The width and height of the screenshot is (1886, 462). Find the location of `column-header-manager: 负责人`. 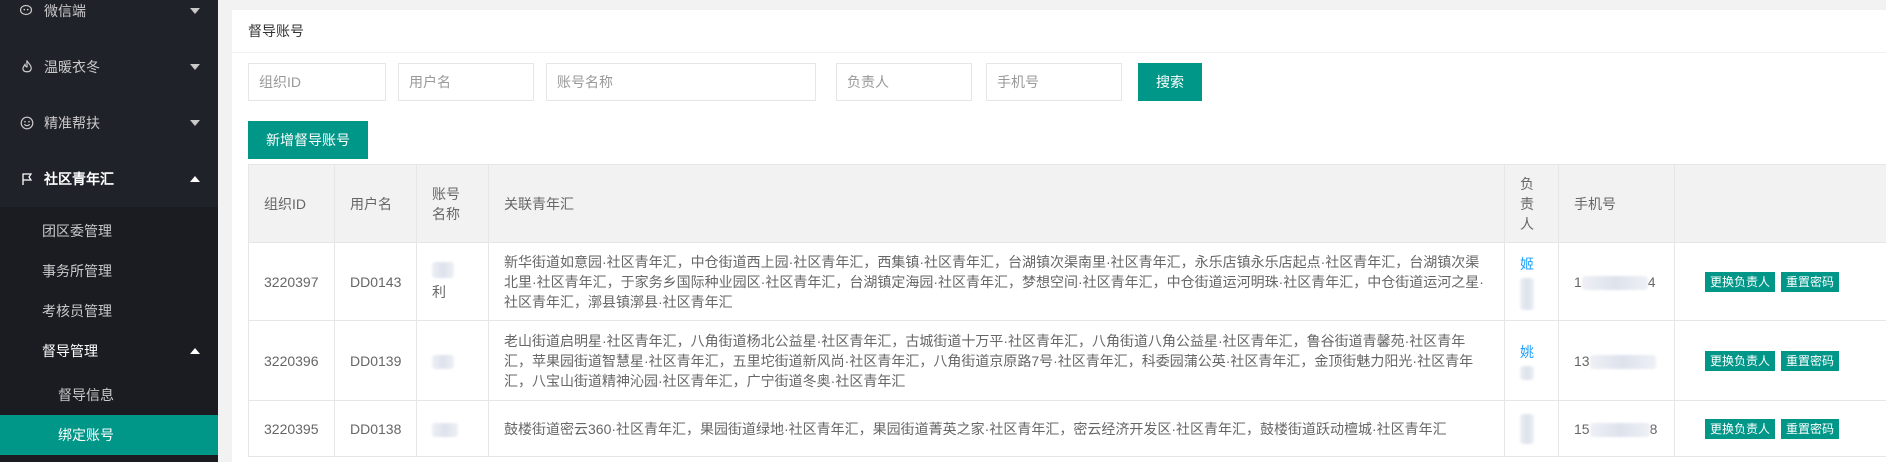

column-header-manager: 负责人 is located at coordinates (1531, 203).